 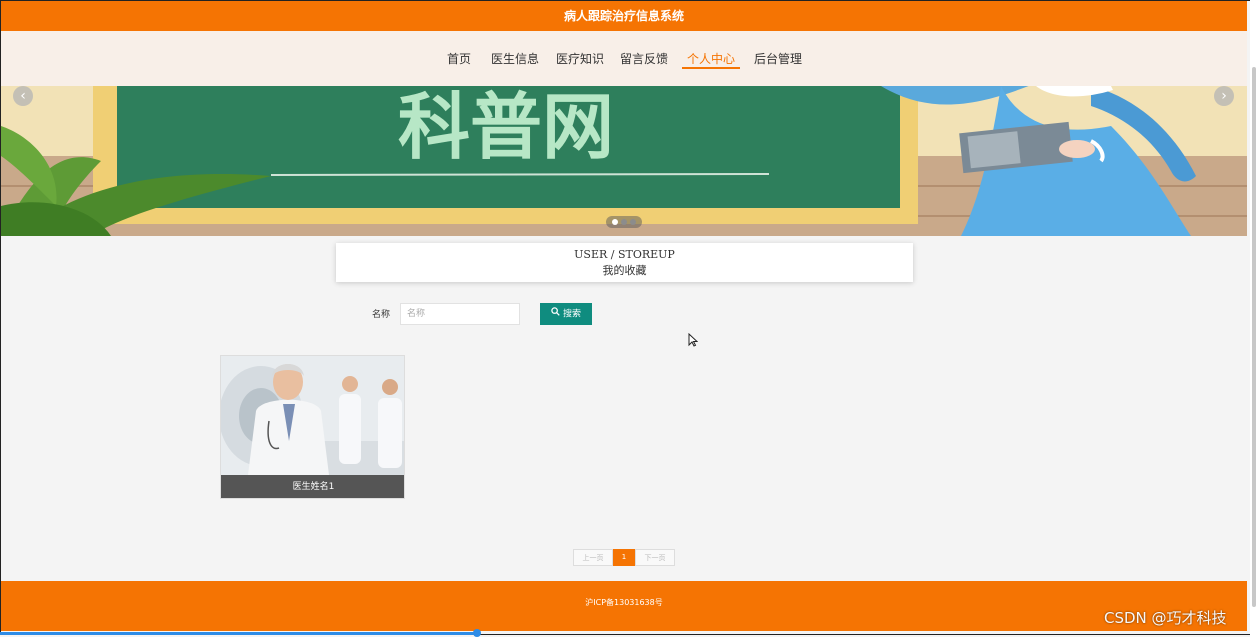 I want to click on search-button: 搜索, so click(x=566, y=314).